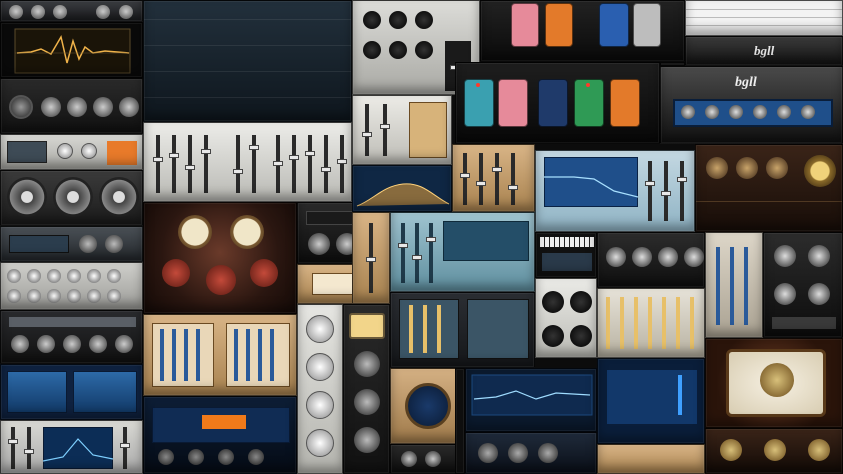 Image resolution: width=843 pixels, height=474 pixels. What do you see at coordinates (591, 187) in the screenshot?
I see `eq-curve` at bounding box center [591, 187].